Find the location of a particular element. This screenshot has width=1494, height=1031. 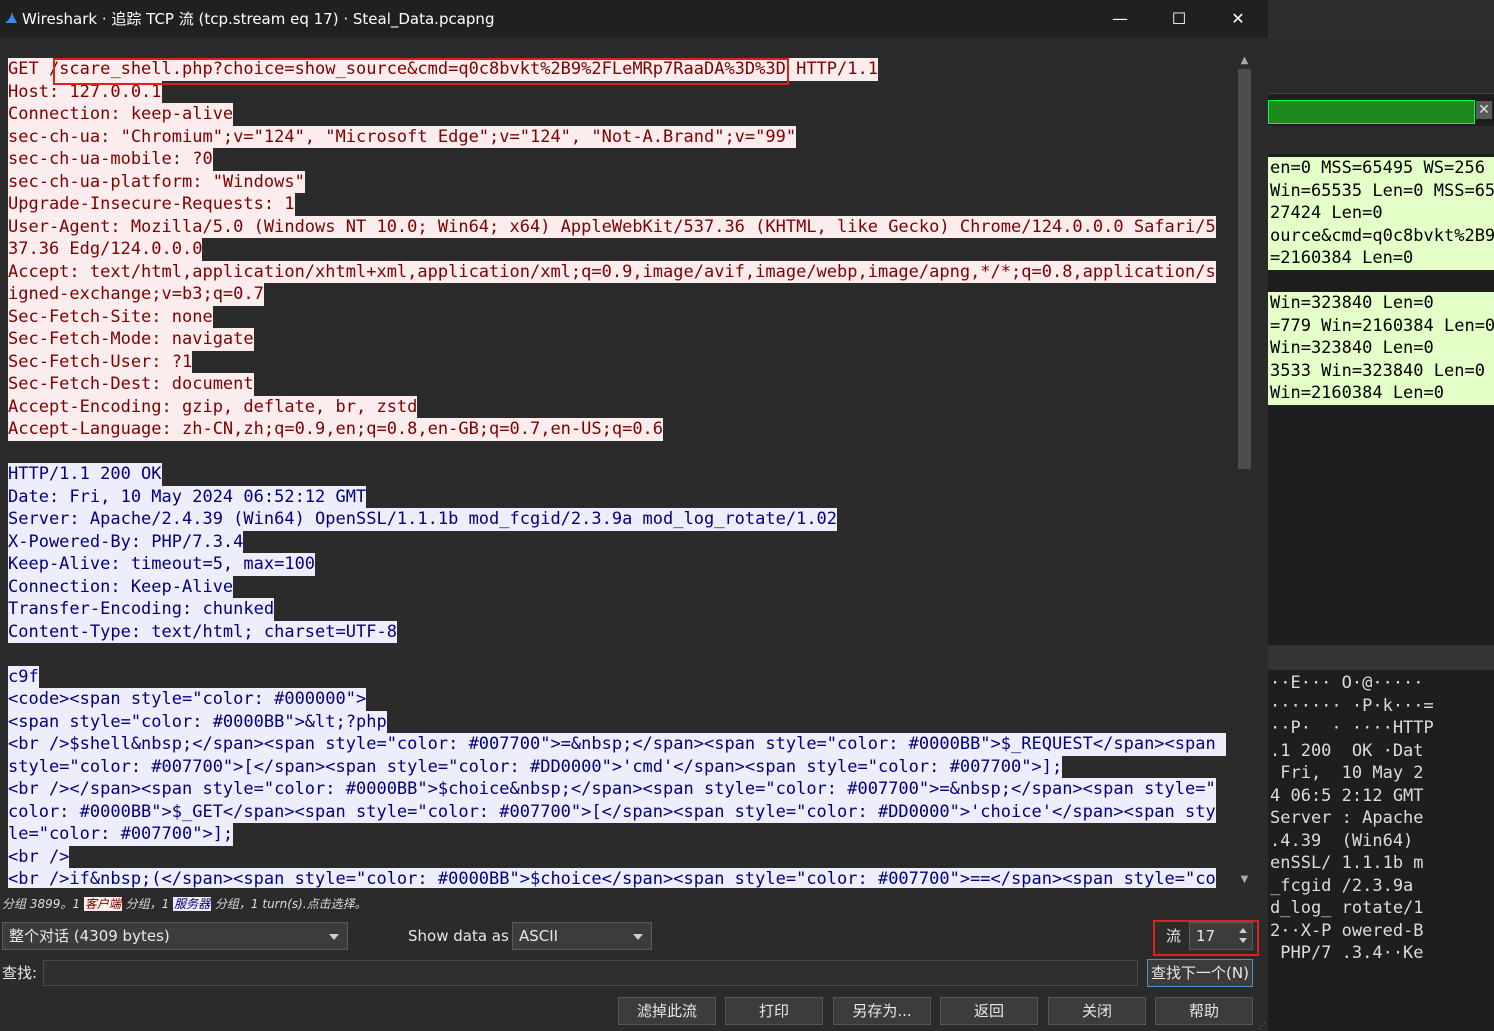

find-label: 查找: is located at coordinates (20, 973).